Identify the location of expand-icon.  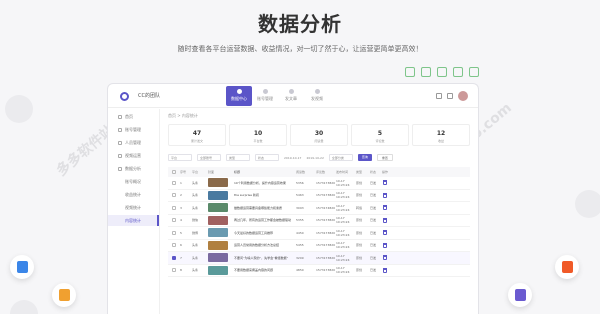
(426, 72).